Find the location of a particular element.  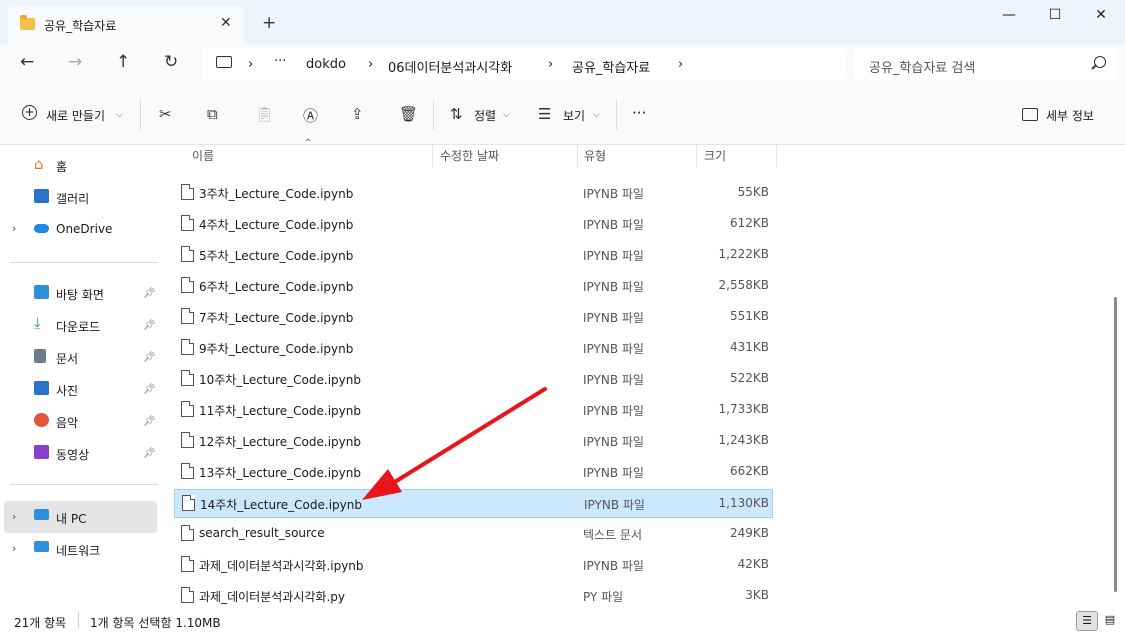

file-row: 3주차_Lecture_Code.ipynb IPYNB 파일 55KB is located at coordinates (473, 192).